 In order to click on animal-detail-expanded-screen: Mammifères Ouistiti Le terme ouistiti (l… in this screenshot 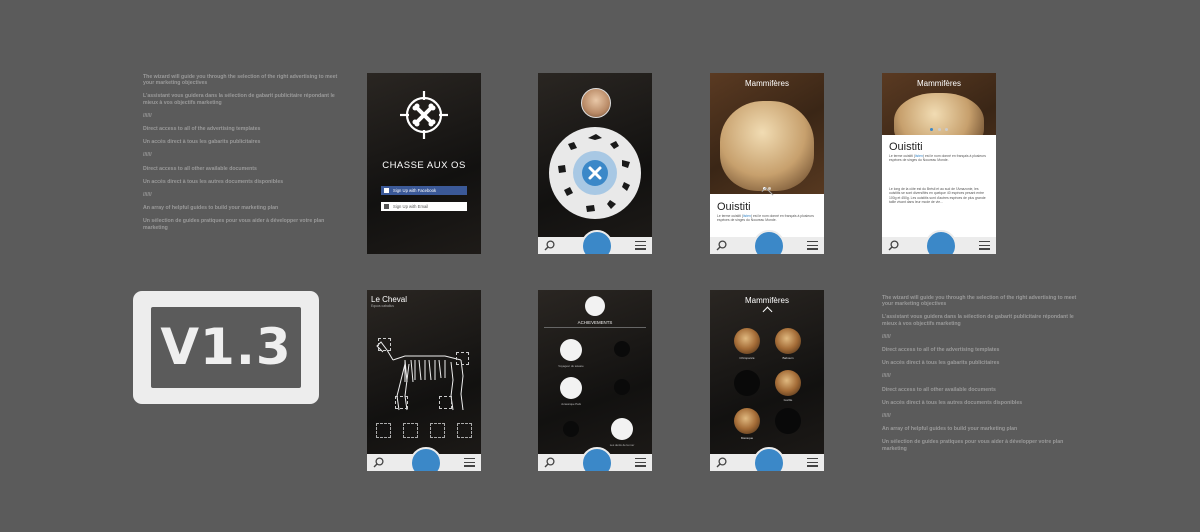, I will do `click(939, 163)`.